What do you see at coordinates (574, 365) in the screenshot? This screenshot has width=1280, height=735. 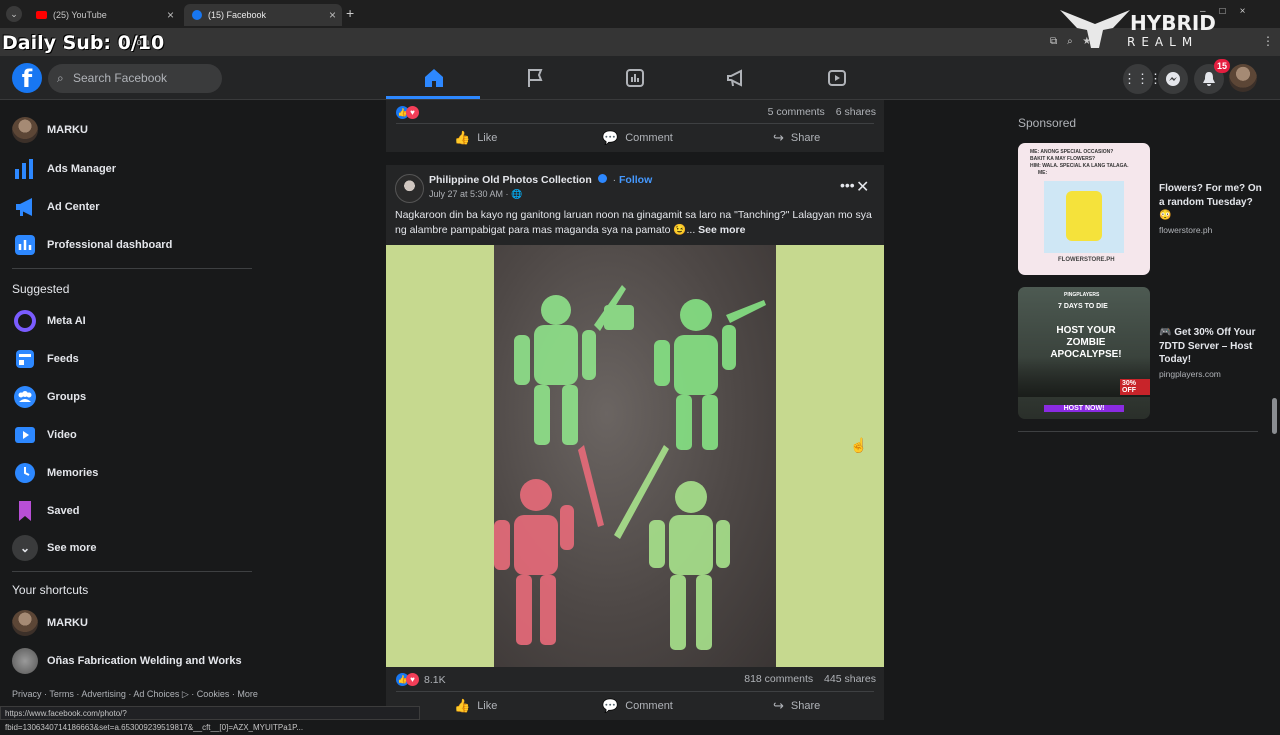 I see `green-robot-figure` at bounding box center [574, 365].